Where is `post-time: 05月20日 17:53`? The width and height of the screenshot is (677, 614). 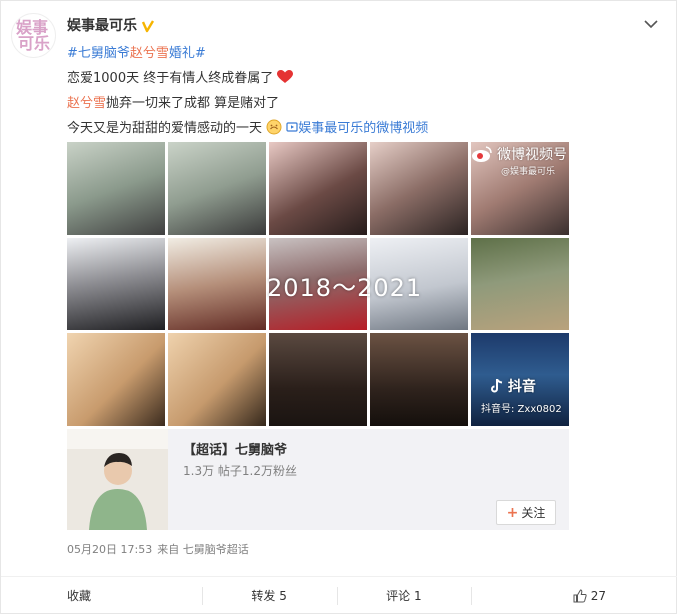 post-time: 05月20日 17:53 is located at coordinates (109, 549).